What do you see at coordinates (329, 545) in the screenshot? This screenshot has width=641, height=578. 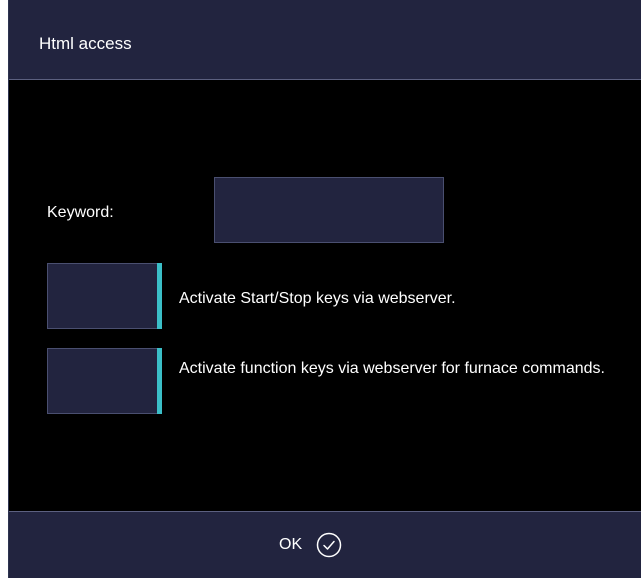 I see `check-circle-icon` at bounding box center [329, 545].